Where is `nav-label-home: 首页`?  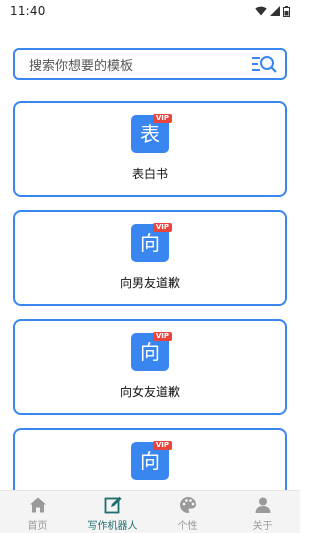
nav-label-home: 首页 is located at coordinates (37, 526).